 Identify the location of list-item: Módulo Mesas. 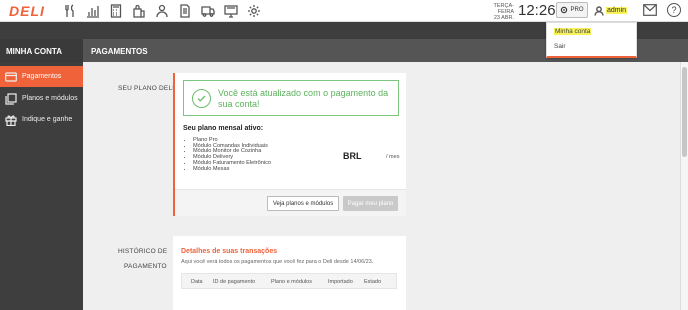
(232, 169).